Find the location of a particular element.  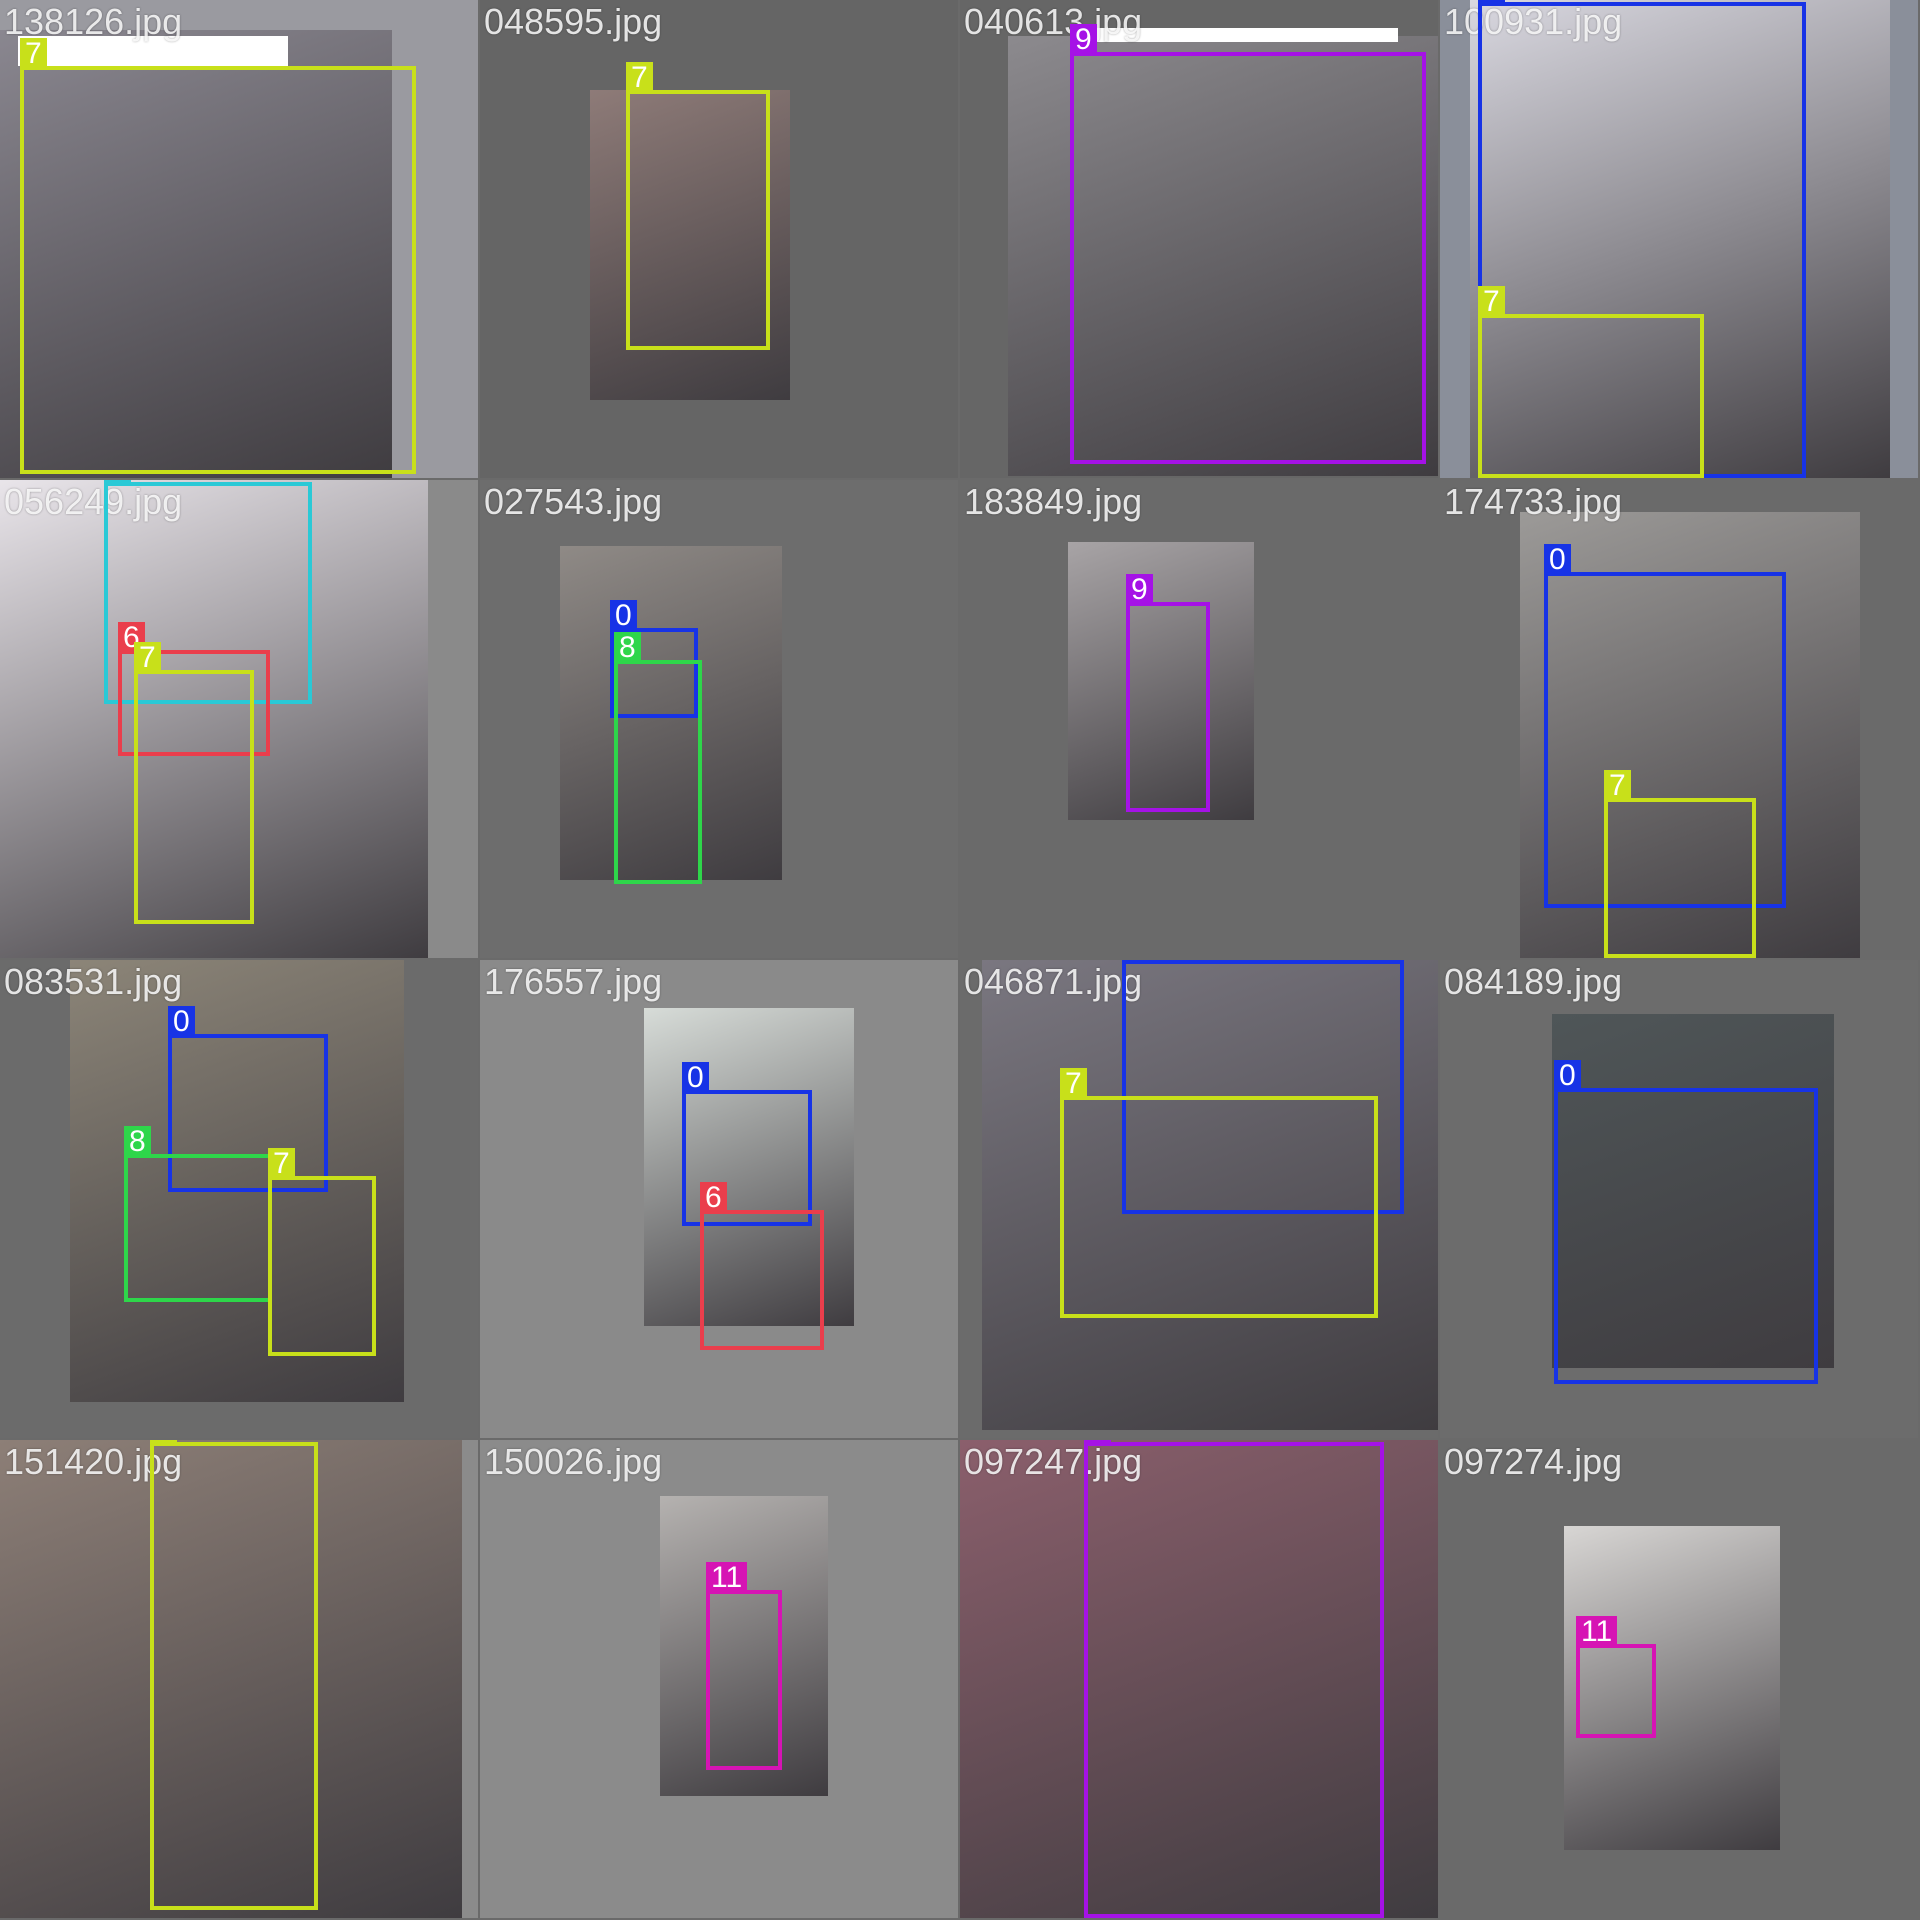

image-tile: 097274.jpg 11 is located at coordinates (1679, 1679).